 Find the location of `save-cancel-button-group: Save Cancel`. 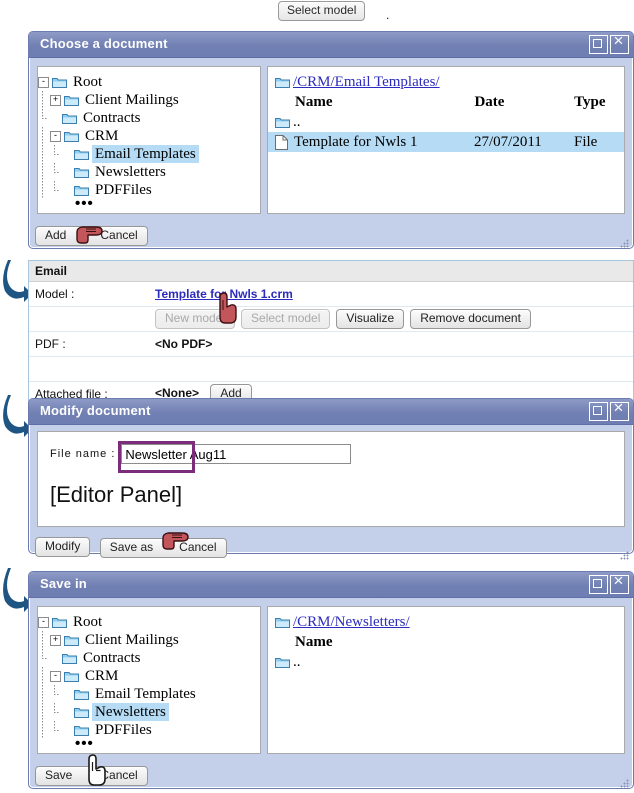

save-cancel-button-group: Save Cancel is located at coordinates (91, 776).